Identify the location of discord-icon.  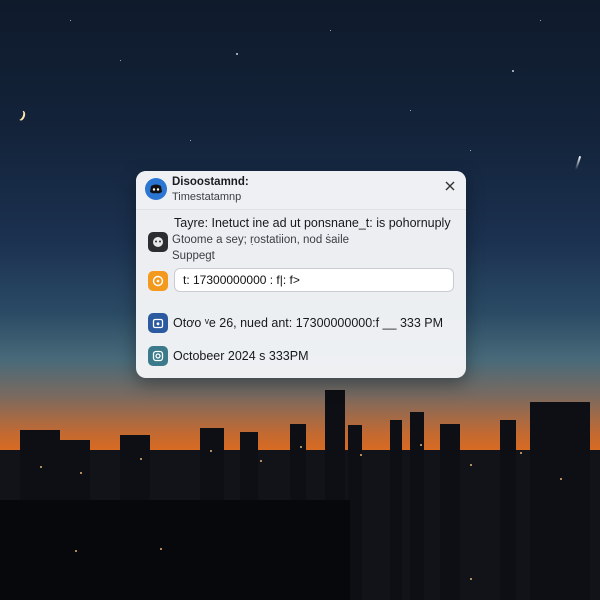
(156, 189).